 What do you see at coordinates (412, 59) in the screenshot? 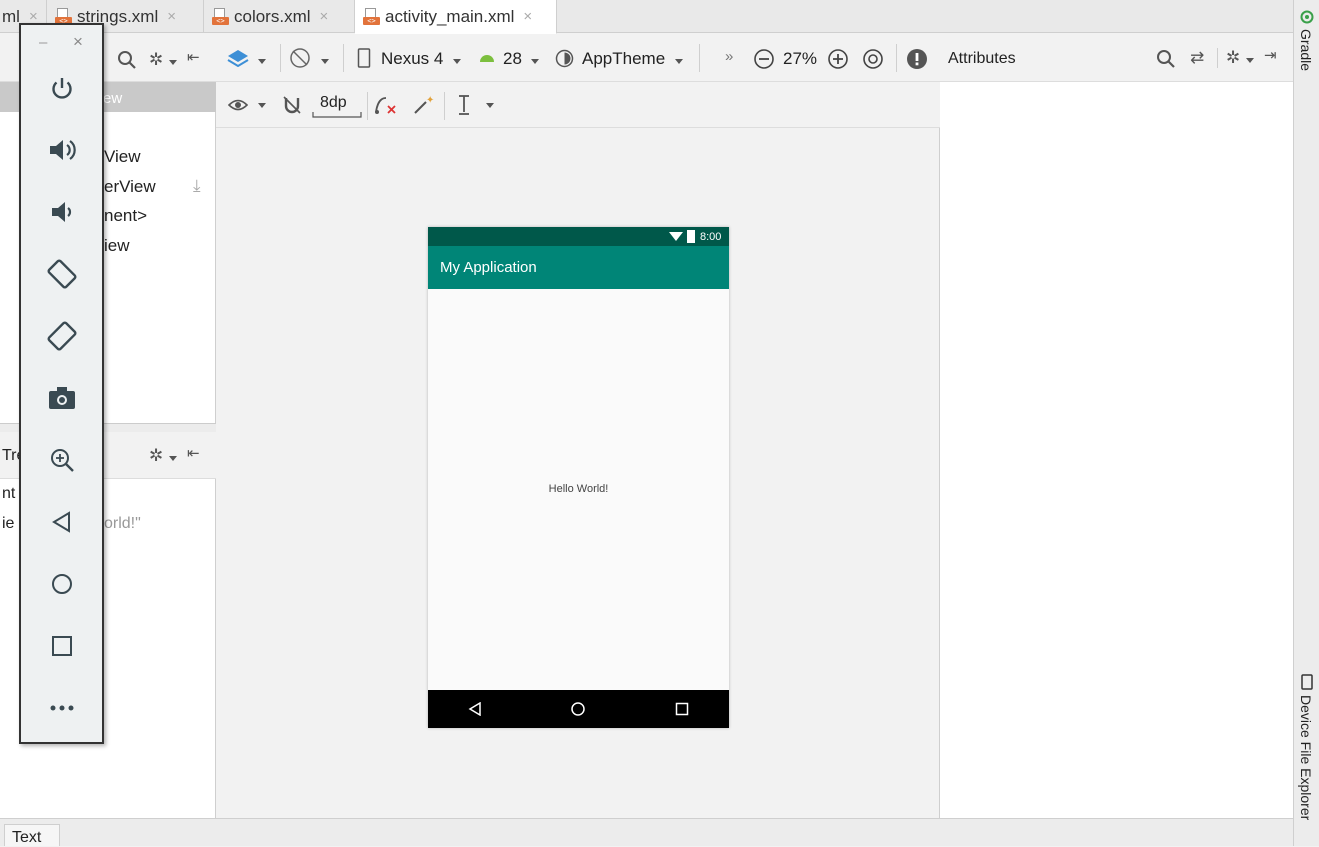
I see `device-selector: Nexus 4` at bounding box center [412, 59].